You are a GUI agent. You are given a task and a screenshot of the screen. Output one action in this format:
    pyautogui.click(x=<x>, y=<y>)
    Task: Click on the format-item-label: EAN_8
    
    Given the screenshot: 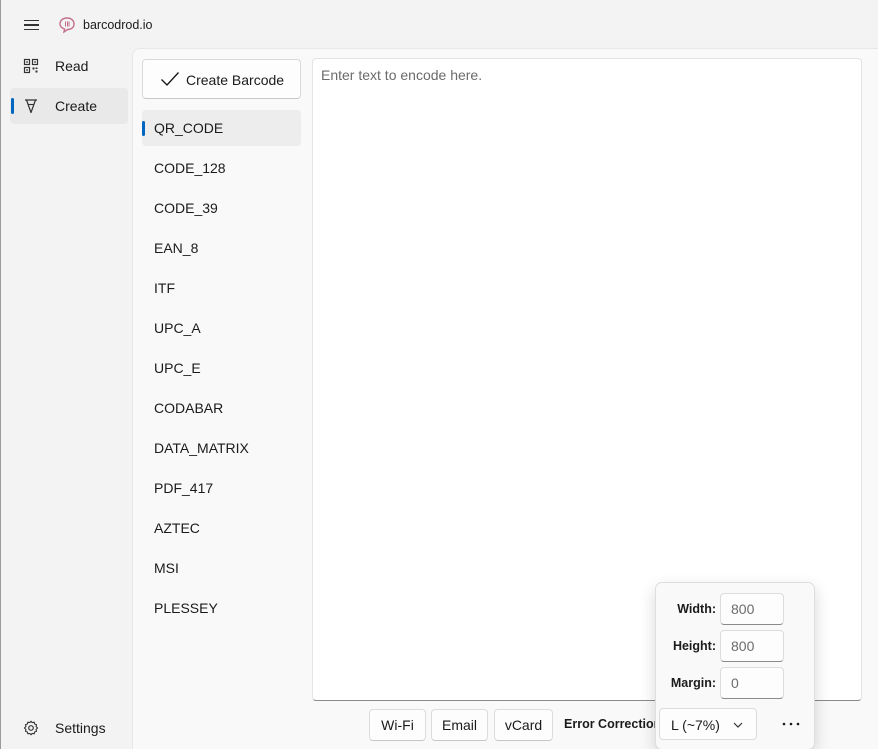 What is the action you would take?
    pyautogui.click(x=176, y=248)
    